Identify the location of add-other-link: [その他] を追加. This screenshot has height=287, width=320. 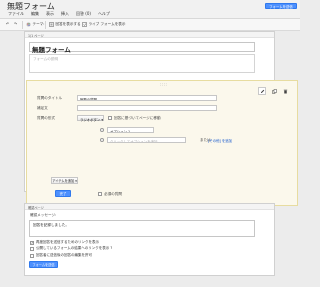
(220, 140).